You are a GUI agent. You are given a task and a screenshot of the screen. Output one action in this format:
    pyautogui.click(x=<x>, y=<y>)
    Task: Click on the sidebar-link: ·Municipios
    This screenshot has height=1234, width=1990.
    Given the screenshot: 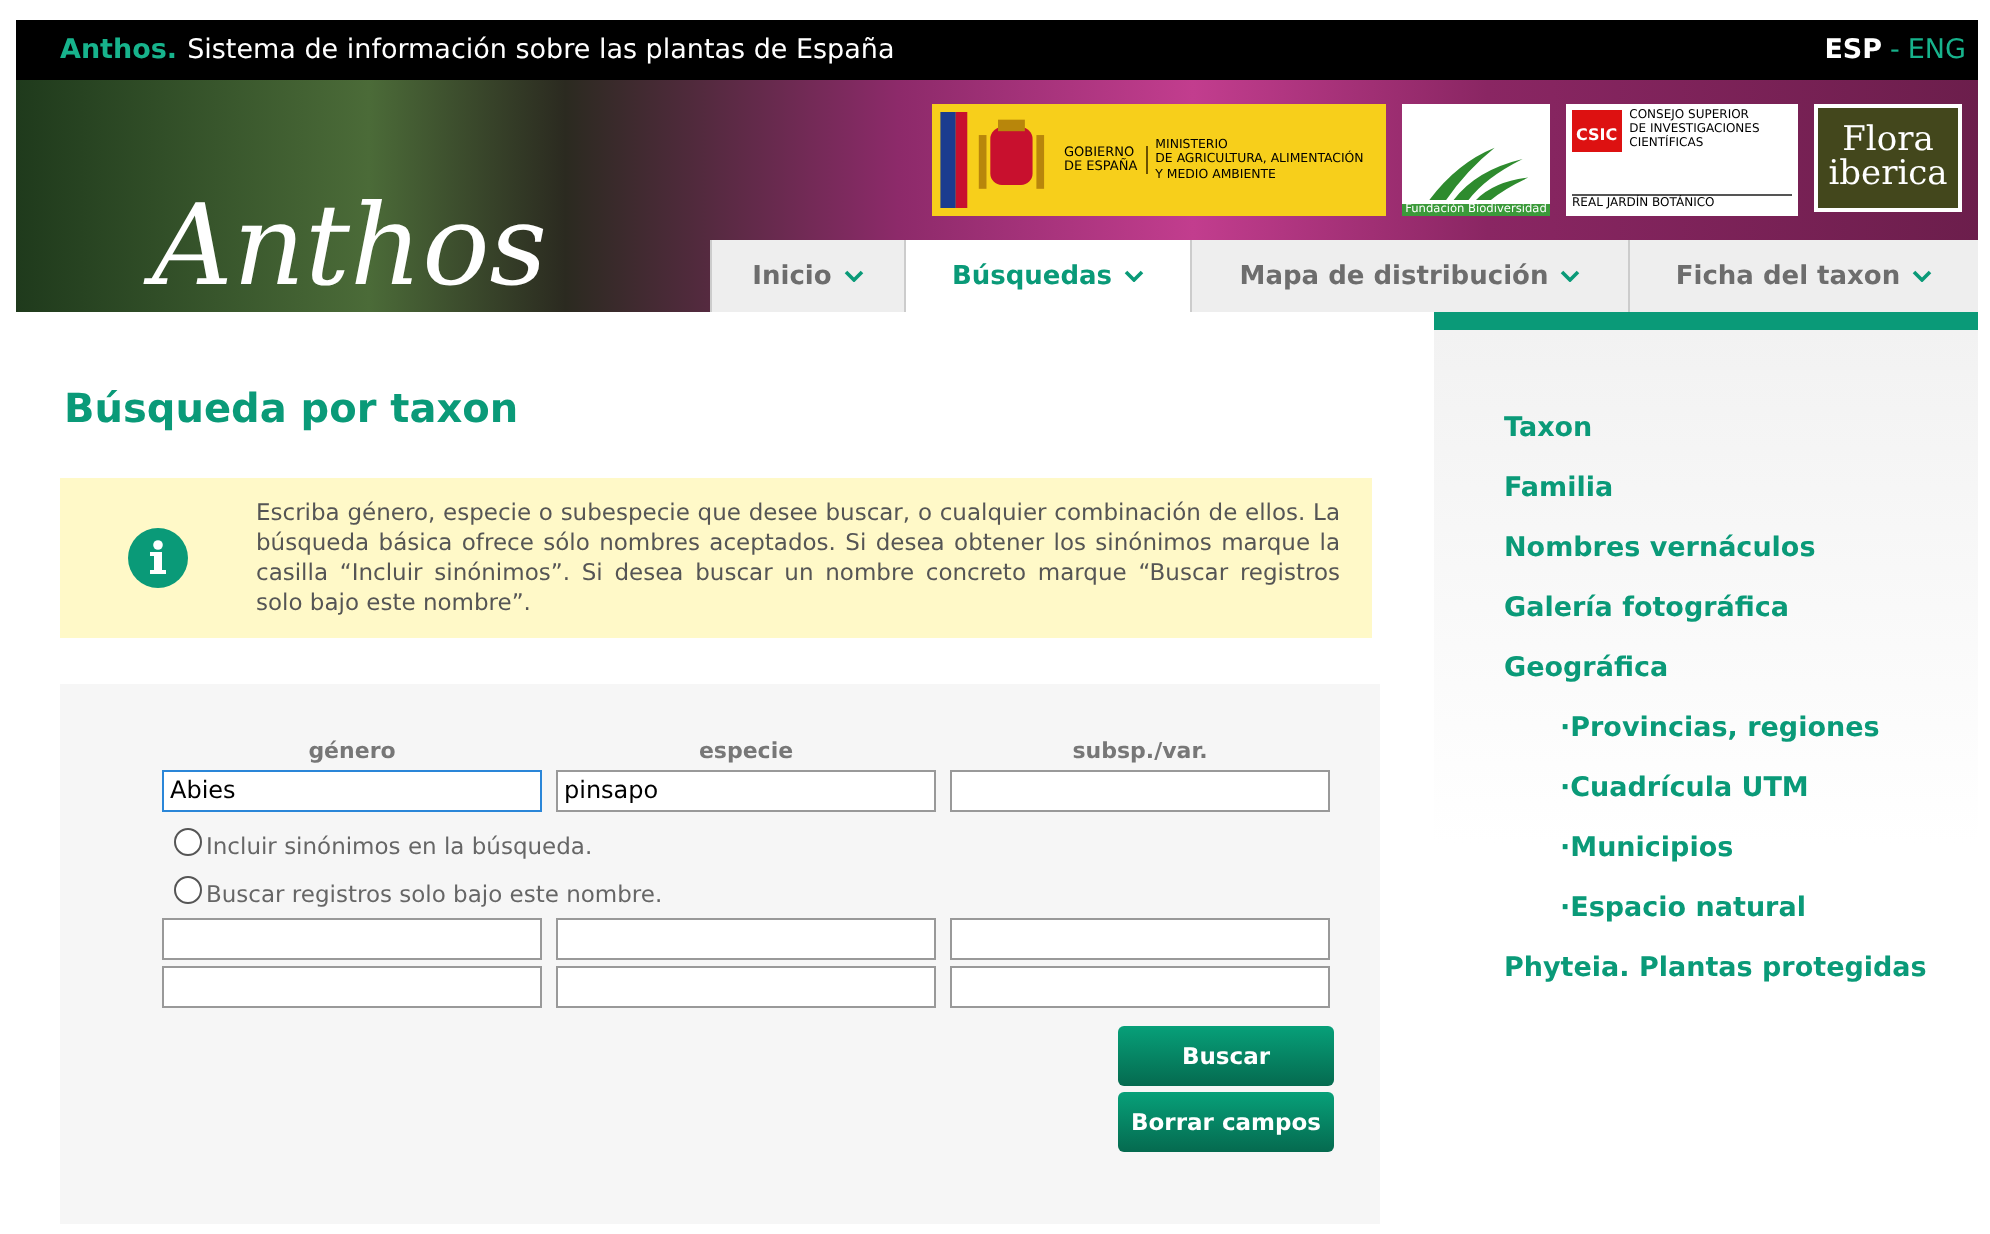 What is the action you would take?
    pyautogui.click(x=1647, y=848)
    